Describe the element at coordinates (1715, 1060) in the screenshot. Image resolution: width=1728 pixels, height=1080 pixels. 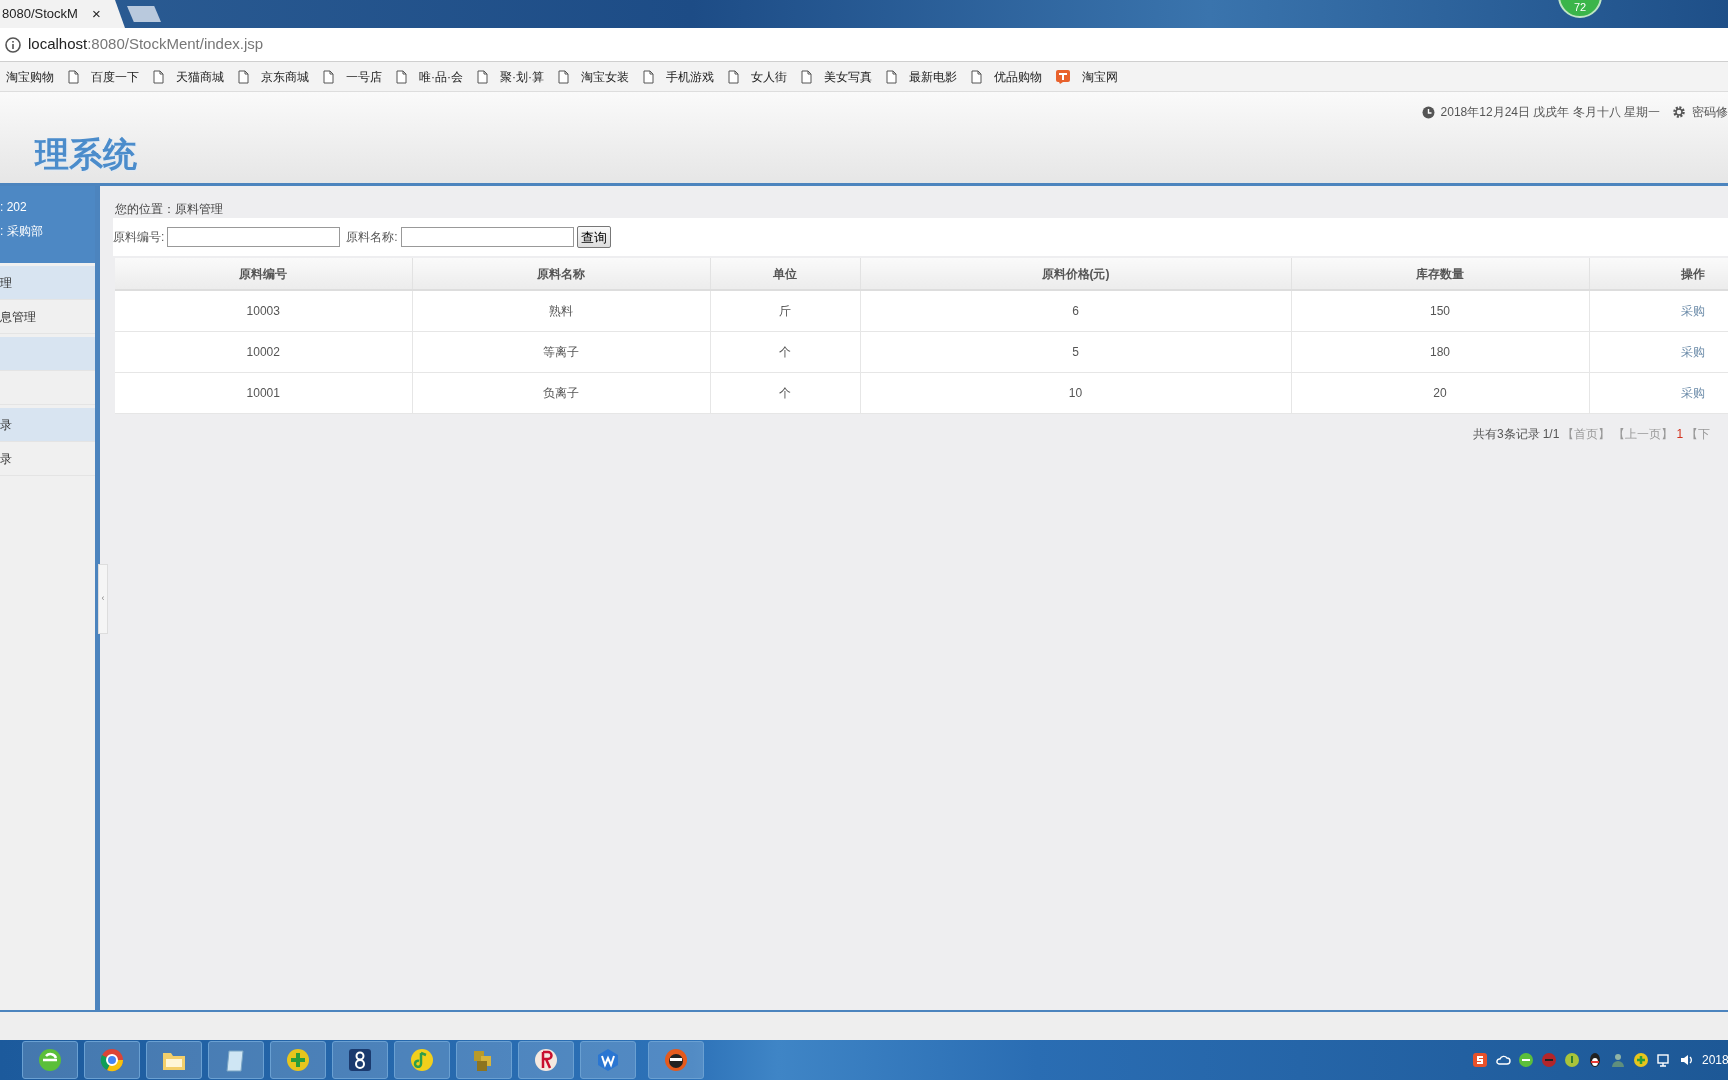
I see `clock-text: 2018` at that location.